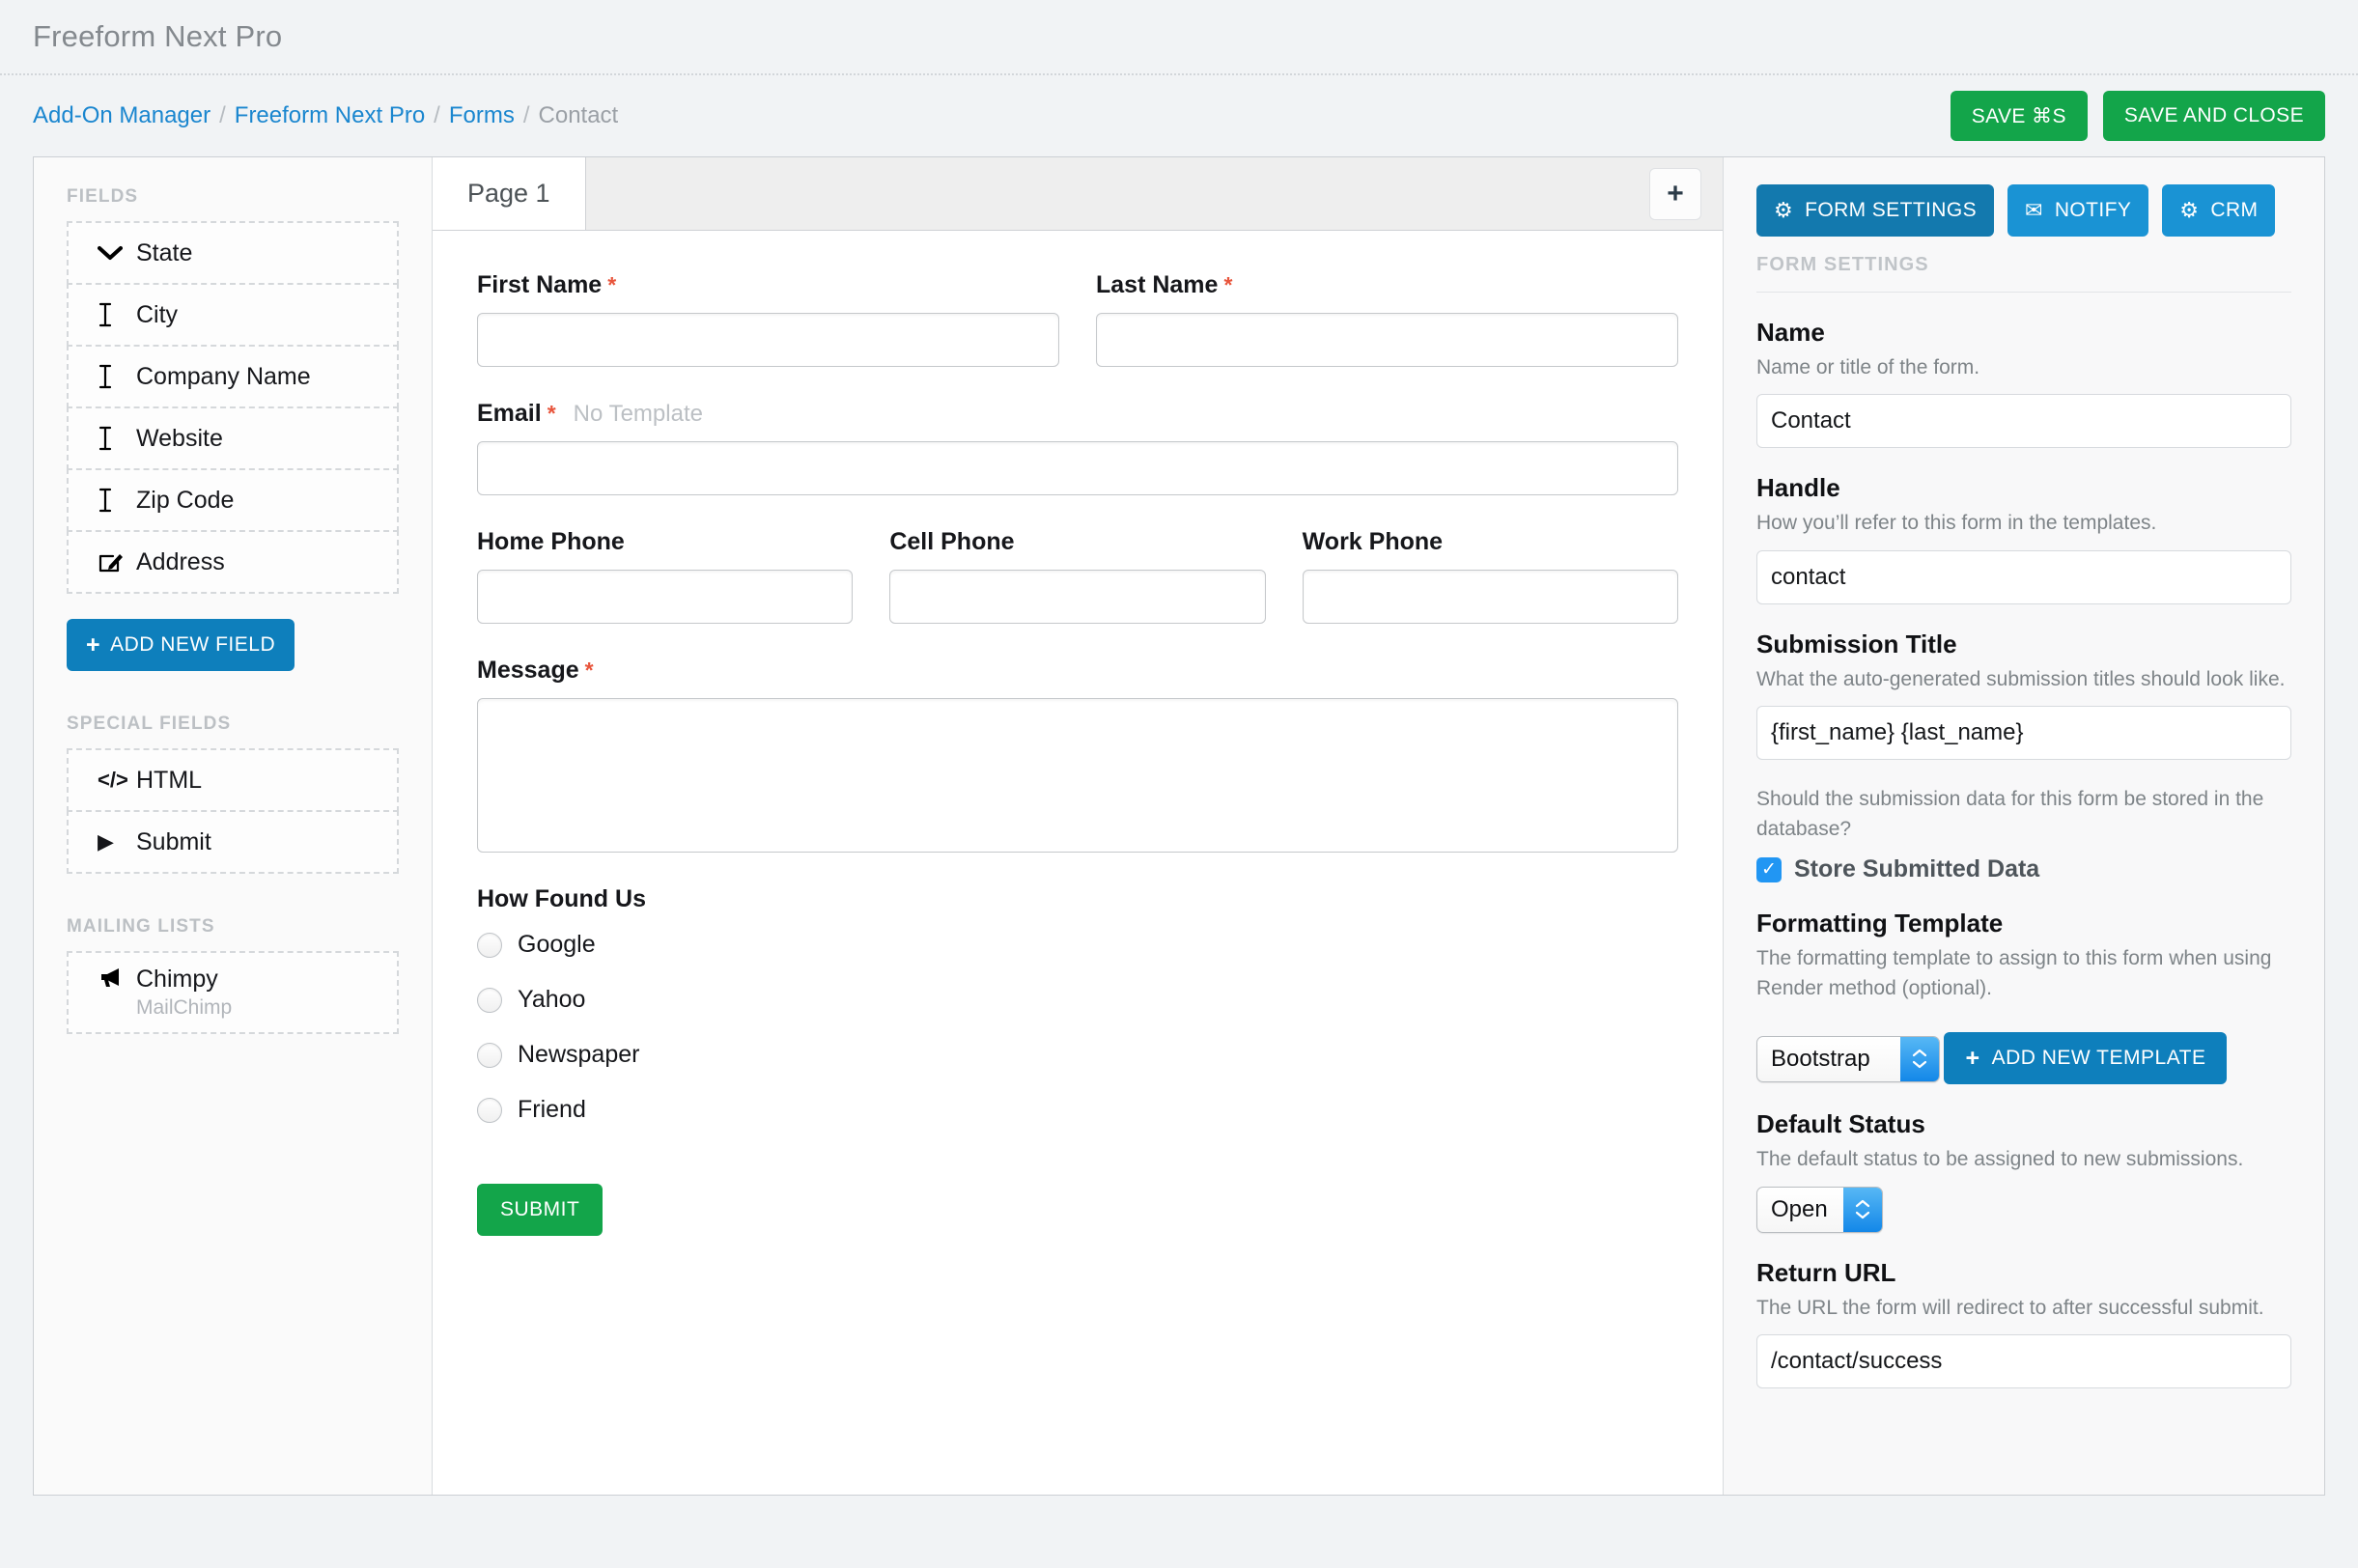 The width and height of the screenshot is (2358, 1568). What do you see at coordinates (2023, 384) in the screenshot?
I see `setting-name: Name Name or title of the form.` at bounding box center [2023, 384].